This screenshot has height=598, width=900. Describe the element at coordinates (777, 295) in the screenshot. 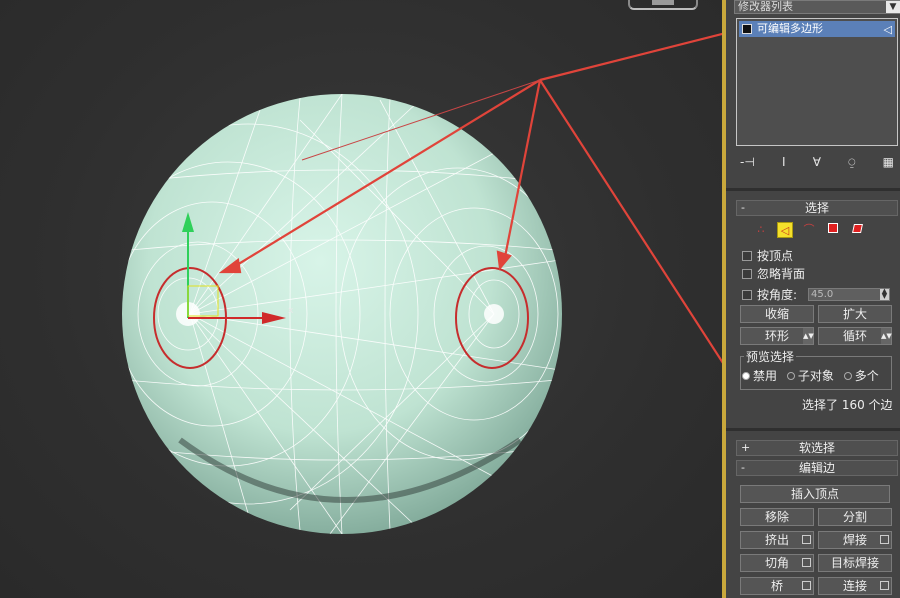

I see `by-angle-label: 按角度:` at that location.